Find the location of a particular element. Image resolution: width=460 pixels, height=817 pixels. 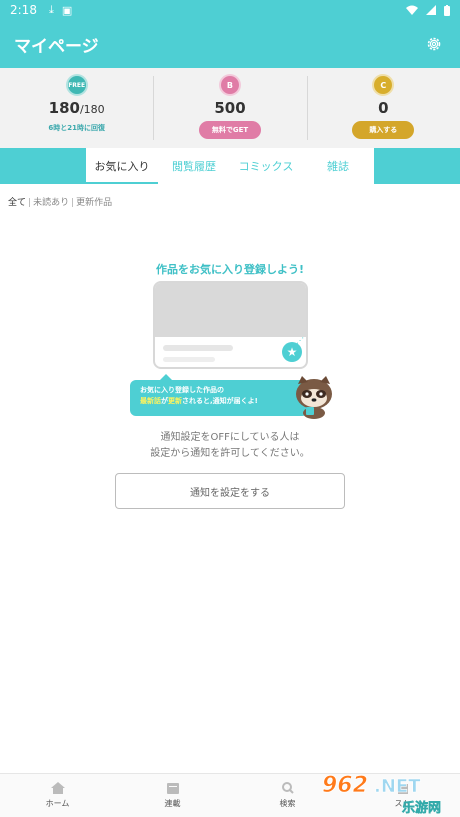

download-icon: ⤓ is located at coordinates (51, 9).